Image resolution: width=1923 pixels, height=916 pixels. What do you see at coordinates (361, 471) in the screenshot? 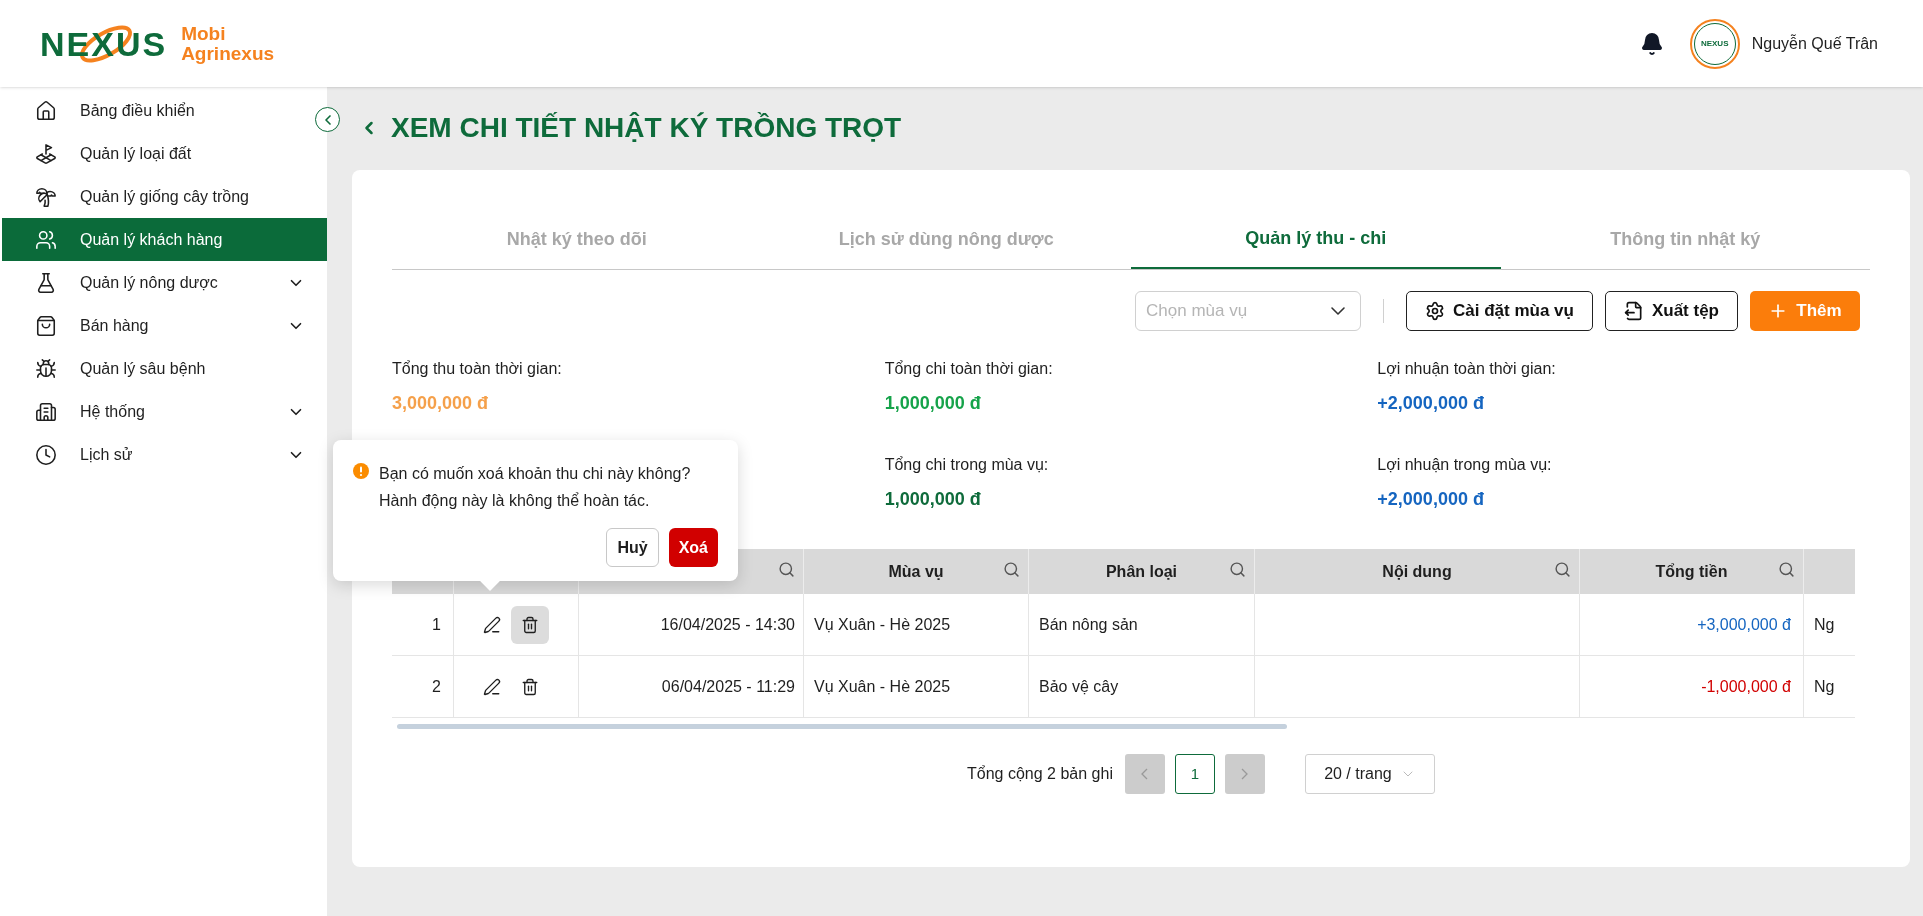
I see `warning-icon` at bounding box center [361, 471].